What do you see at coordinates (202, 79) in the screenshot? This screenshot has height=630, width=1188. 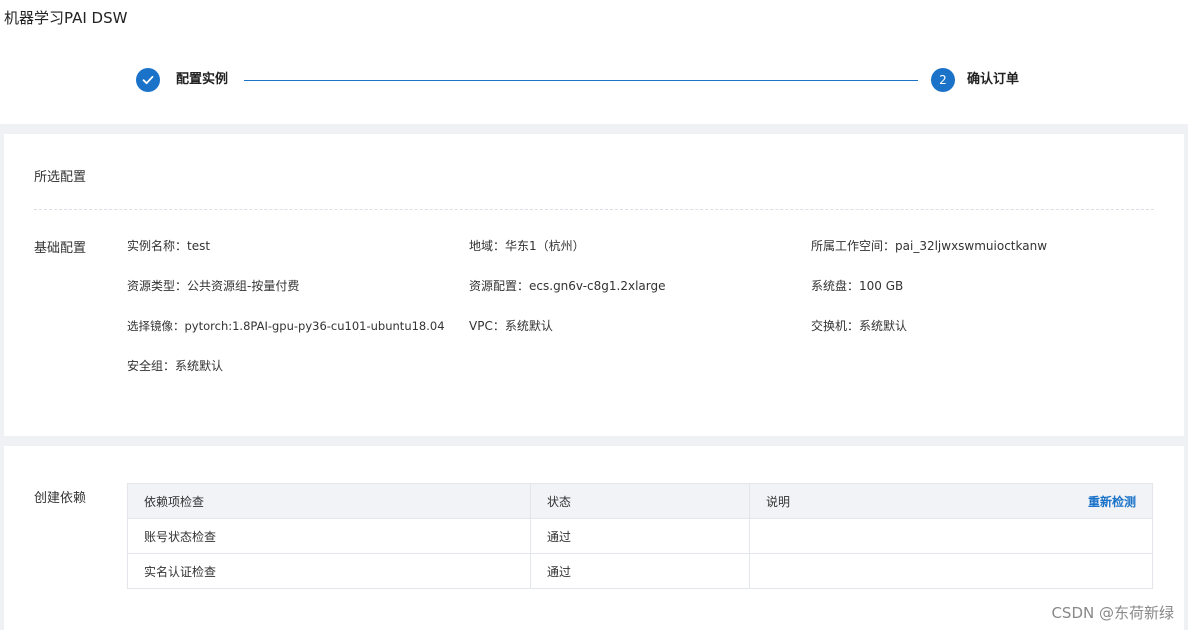 I see `step-1-label: 配置实例` at bounding box center [202, 79].